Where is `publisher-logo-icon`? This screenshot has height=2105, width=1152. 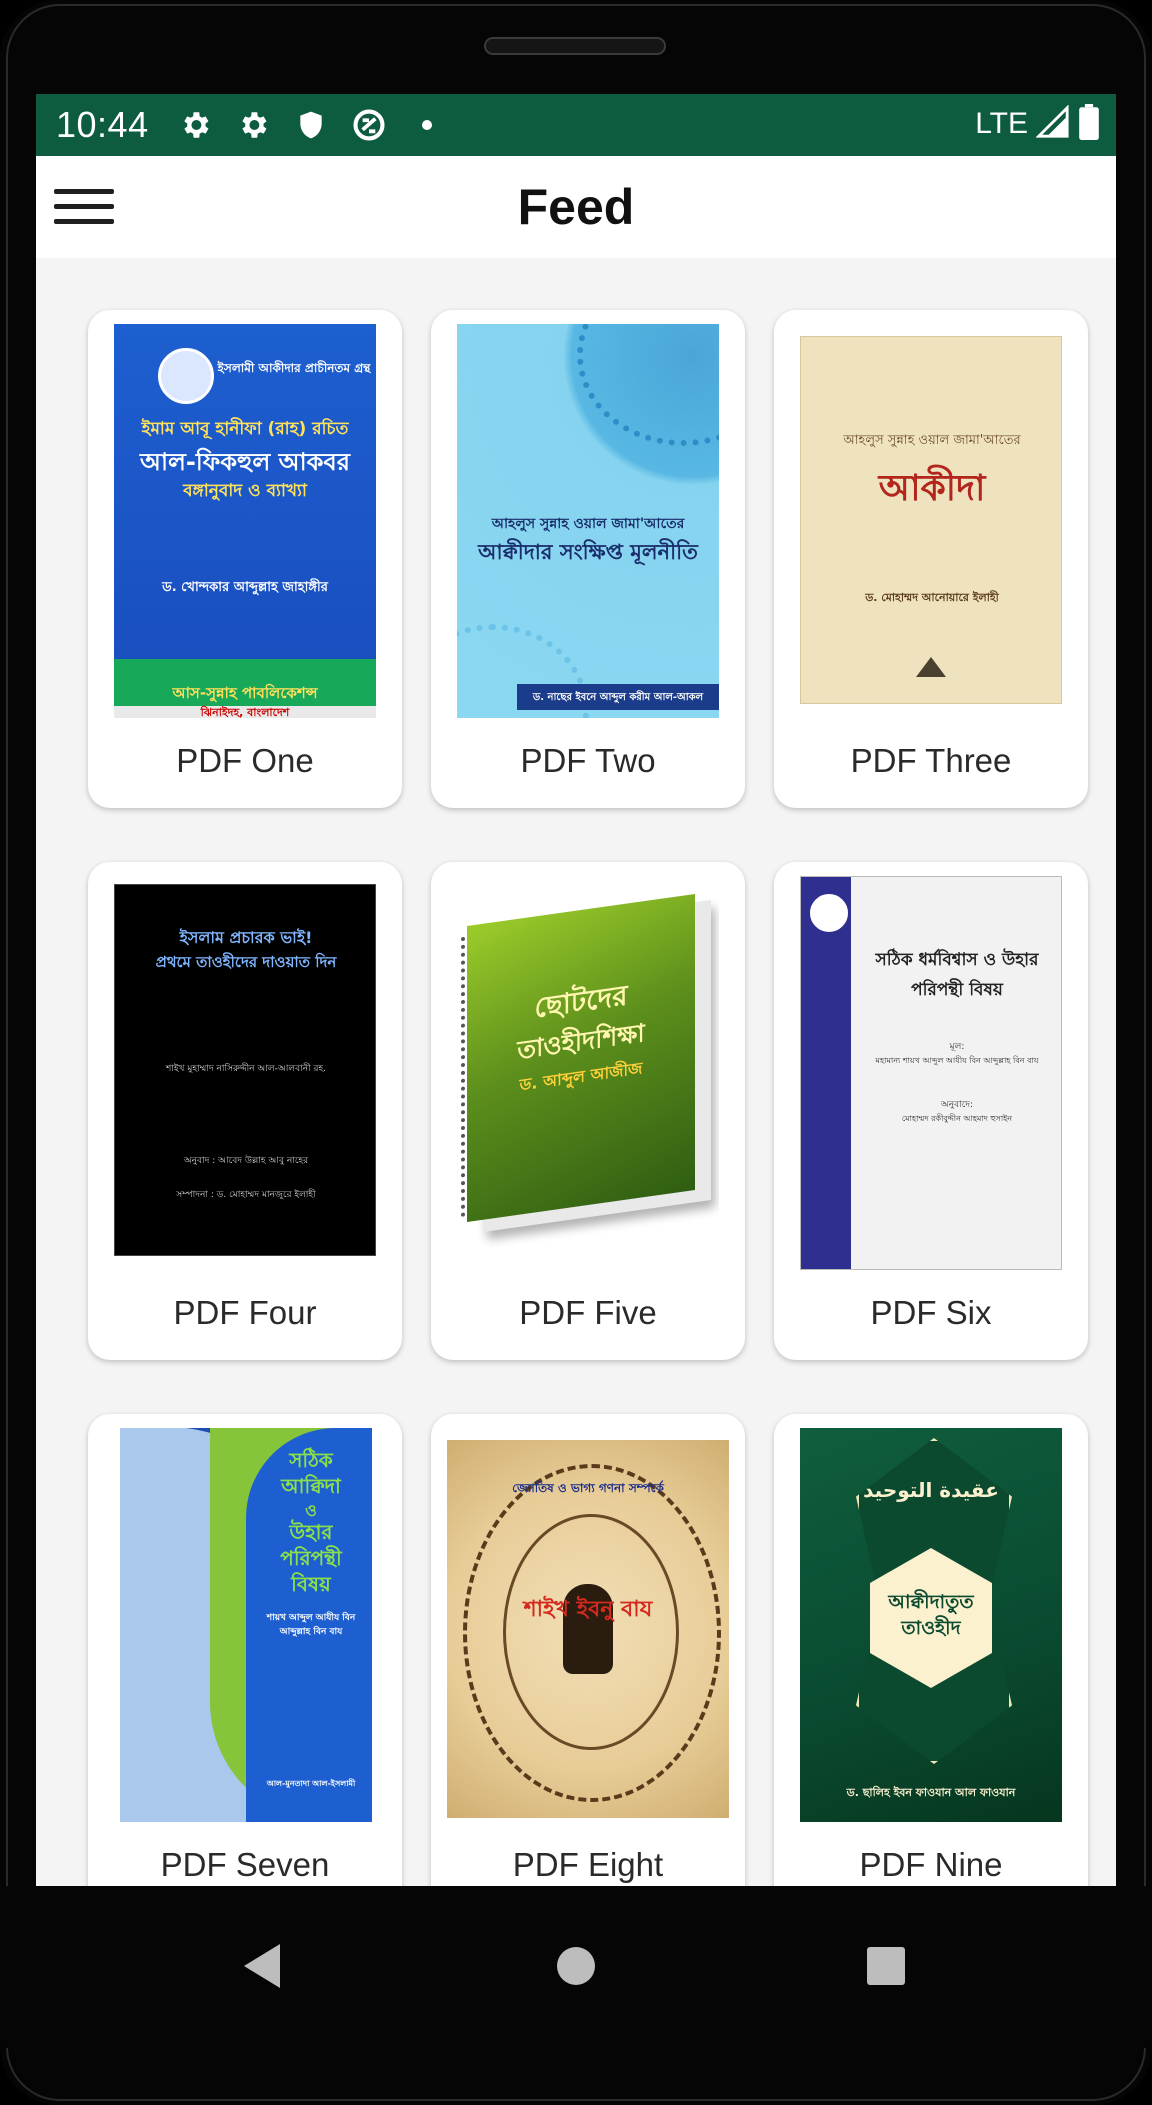
publisher-logo-icon is located at coordinates (931, 667).